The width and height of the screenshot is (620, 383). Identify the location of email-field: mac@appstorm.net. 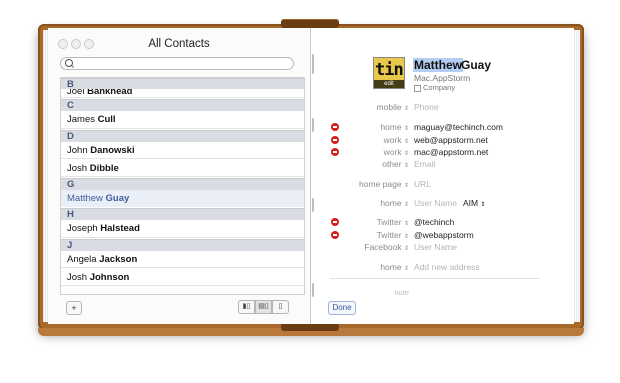
(451, 152).